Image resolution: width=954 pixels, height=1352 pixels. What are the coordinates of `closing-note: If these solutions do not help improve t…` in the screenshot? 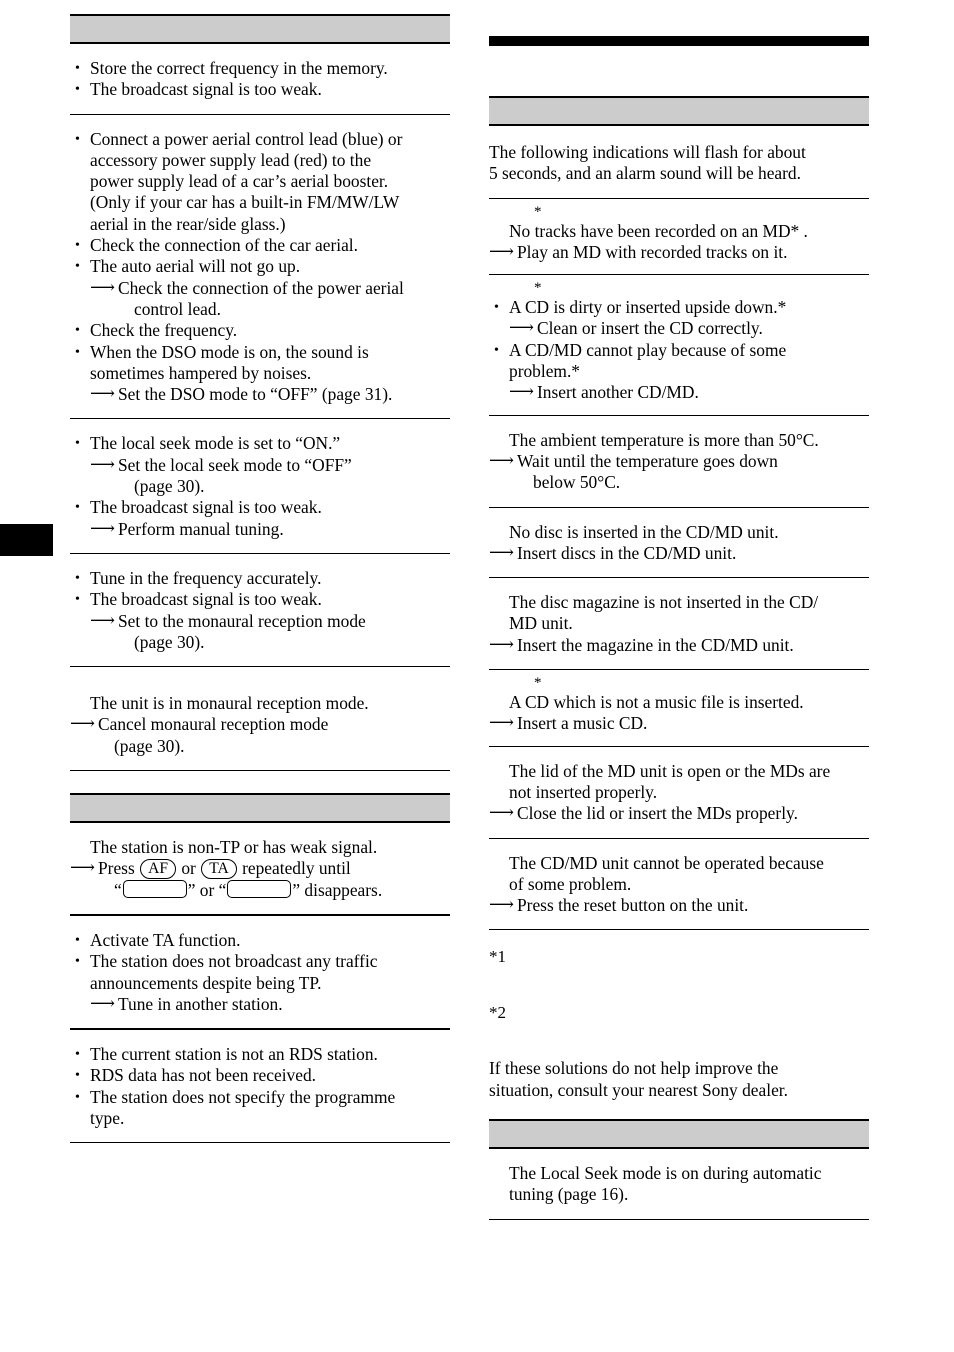 It's located at (679, 1083).